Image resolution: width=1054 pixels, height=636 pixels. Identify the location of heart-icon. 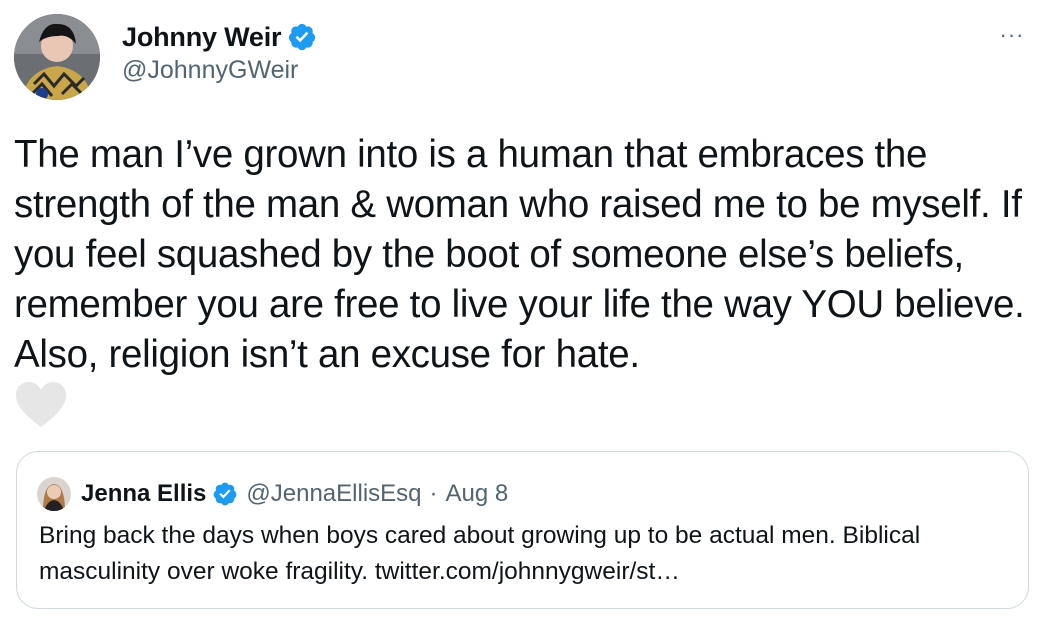
(41, 405).